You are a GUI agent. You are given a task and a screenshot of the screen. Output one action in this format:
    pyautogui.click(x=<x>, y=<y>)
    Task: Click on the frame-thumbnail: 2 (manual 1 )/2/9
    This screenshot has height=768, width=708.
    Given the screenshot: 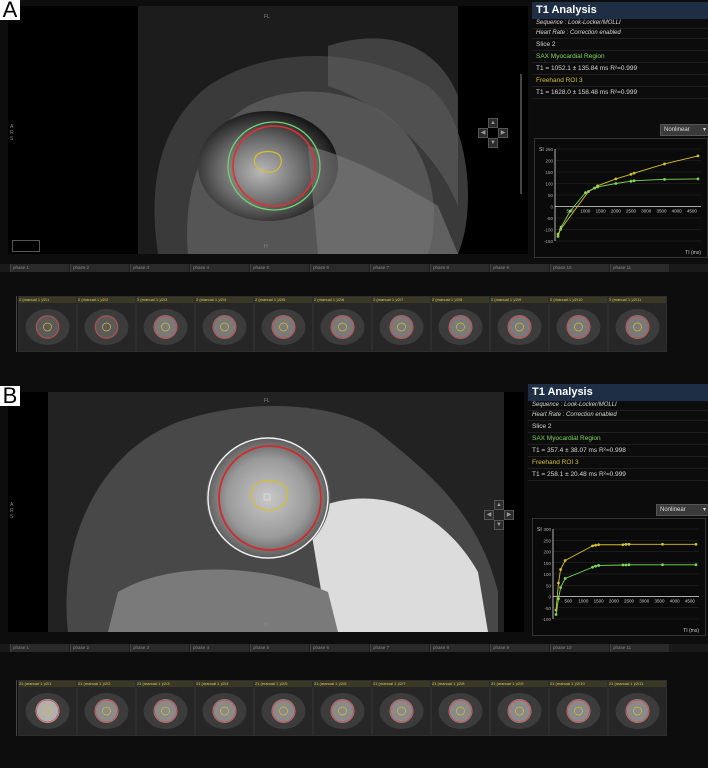 What is the action you would take?
    pyautogui.click(x=519, y=324)
    